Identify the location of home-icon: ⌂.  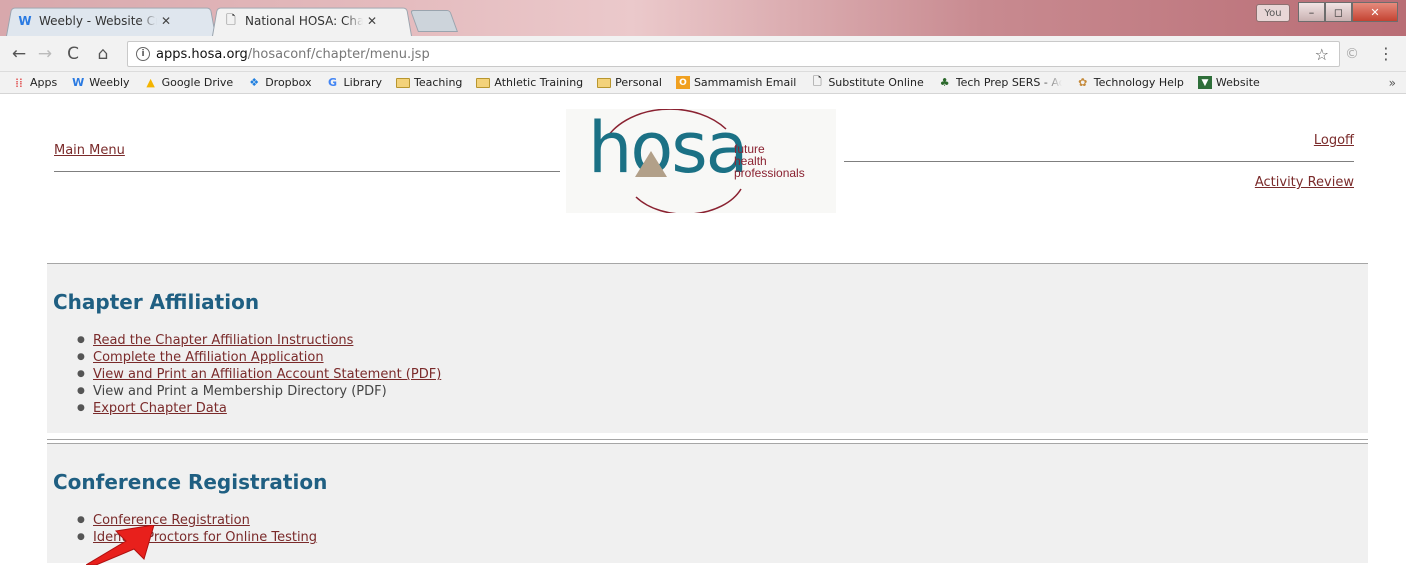
(103, 54).